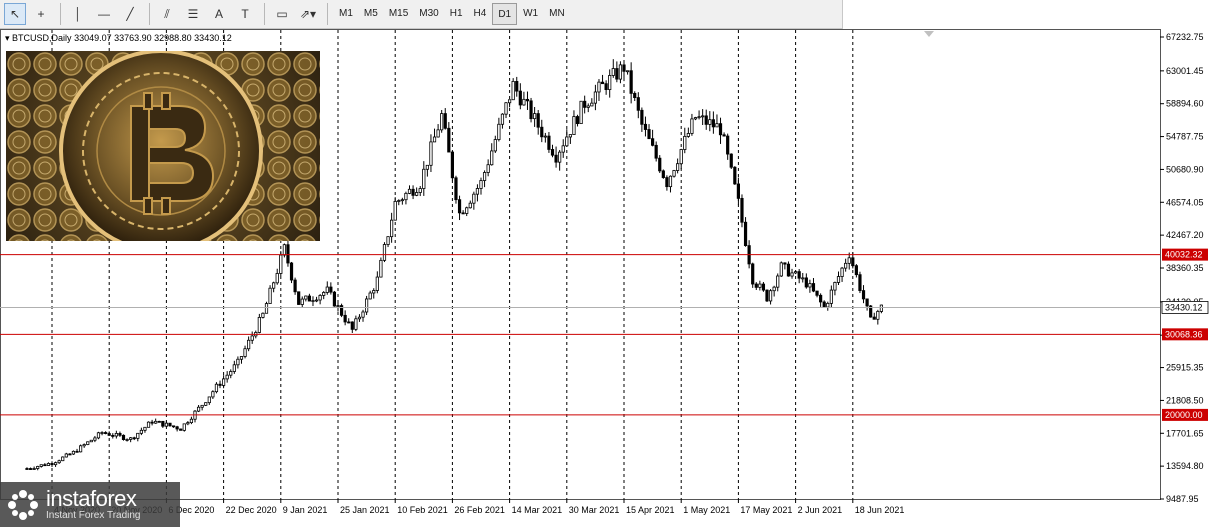 Image resolution: width=1212 pixels, height=532 pixels. Describe the element at coordinates (346, 14) in the screenshot. I see `timeframe-m1: M1` at that location.